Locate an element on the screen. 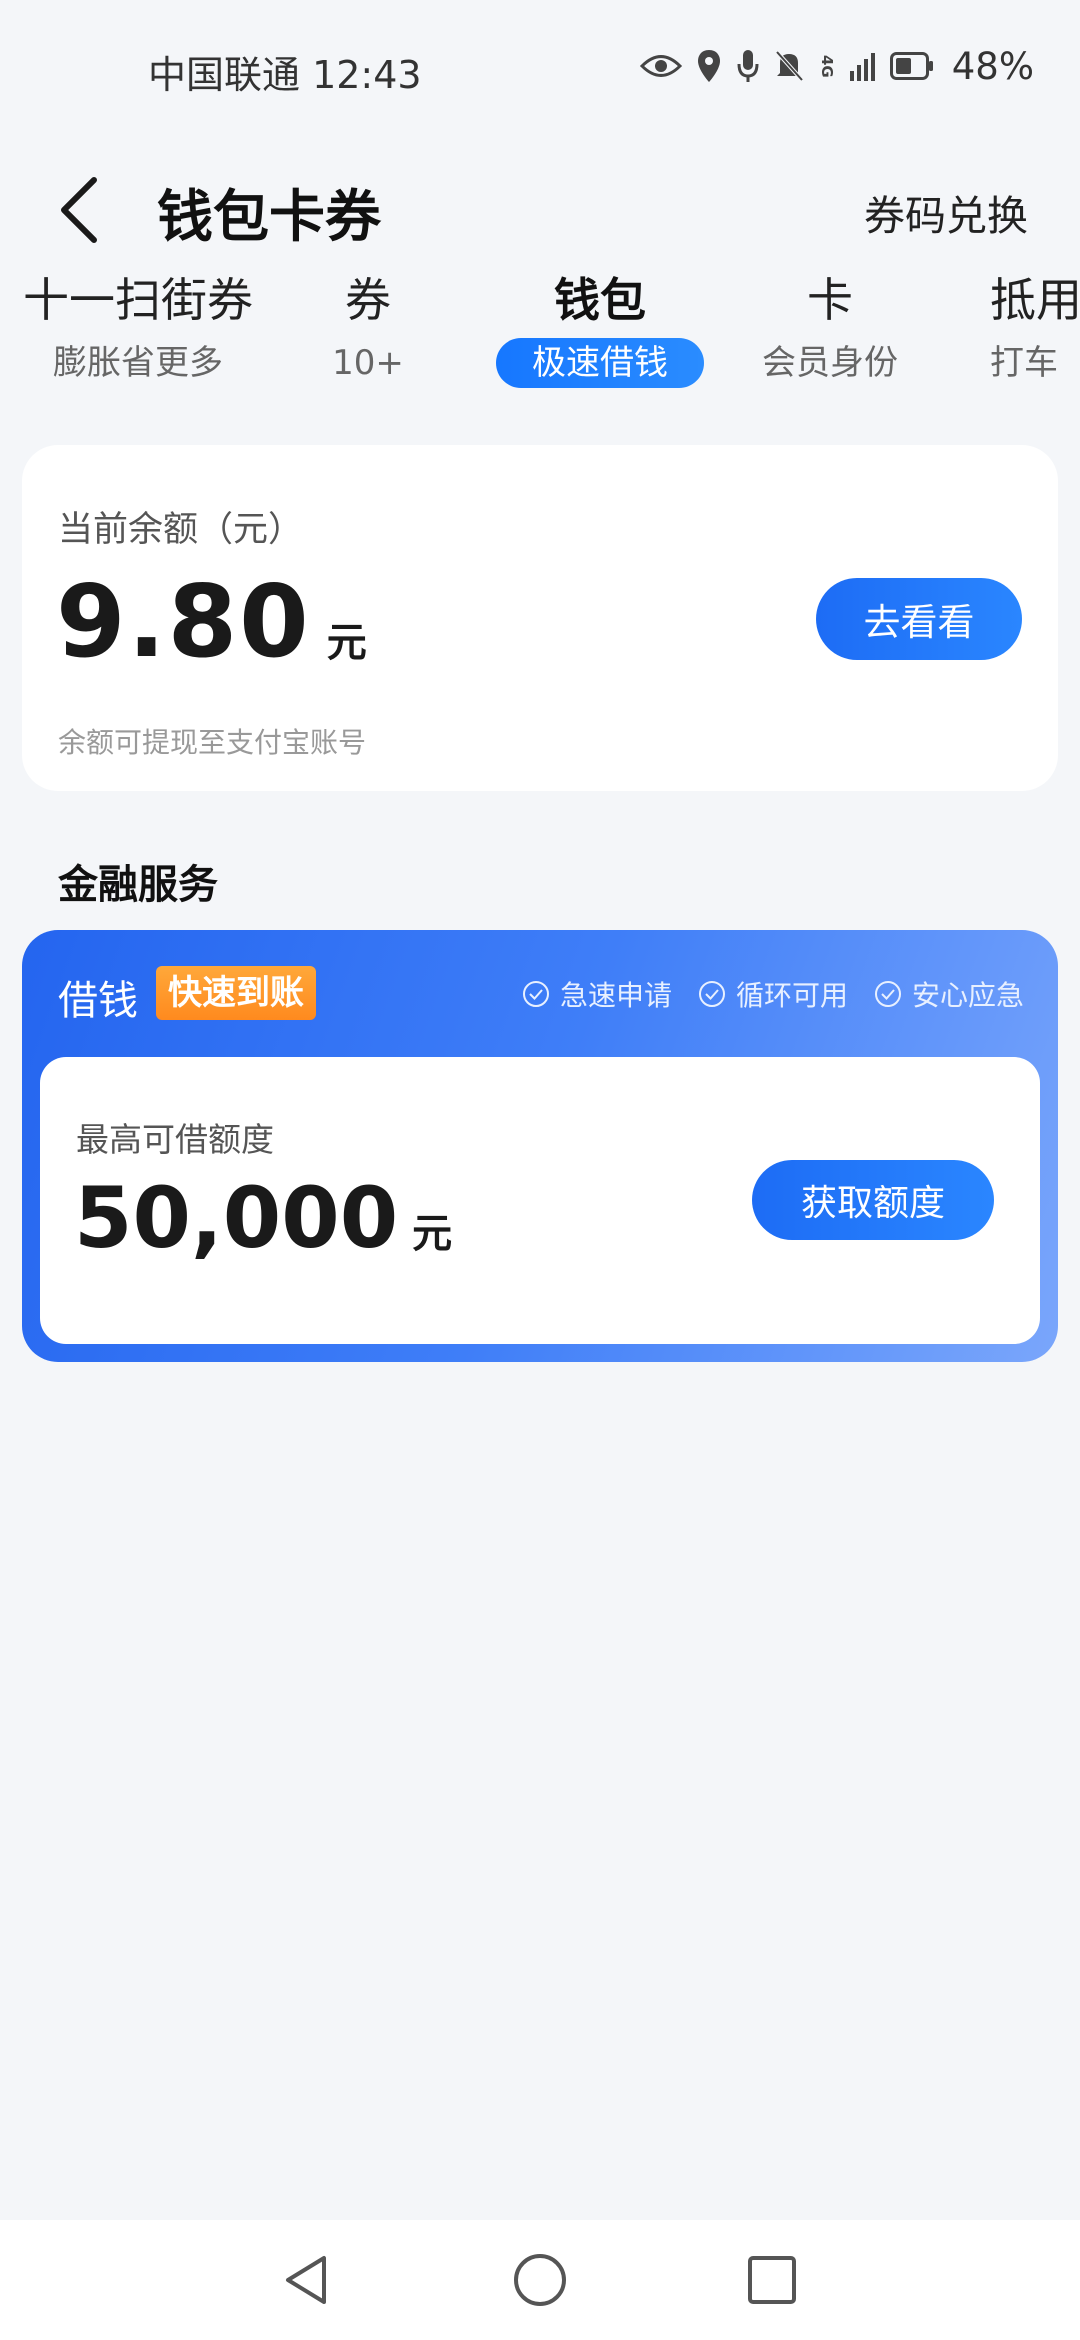 Image resolution: width=1080 pixels, height=2340 pixels. tab-subtitle: 会员身份 is located at coordinates (830, 363).